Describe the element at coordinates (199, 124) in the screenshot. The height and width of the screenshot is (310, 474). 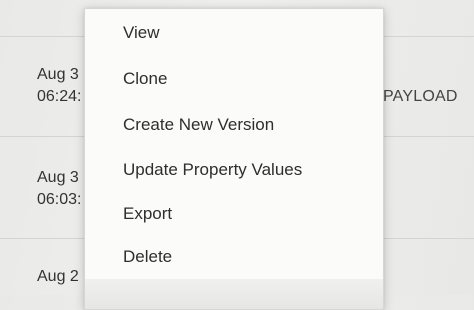
I see `menu-item-label: Create New Version` at that location.